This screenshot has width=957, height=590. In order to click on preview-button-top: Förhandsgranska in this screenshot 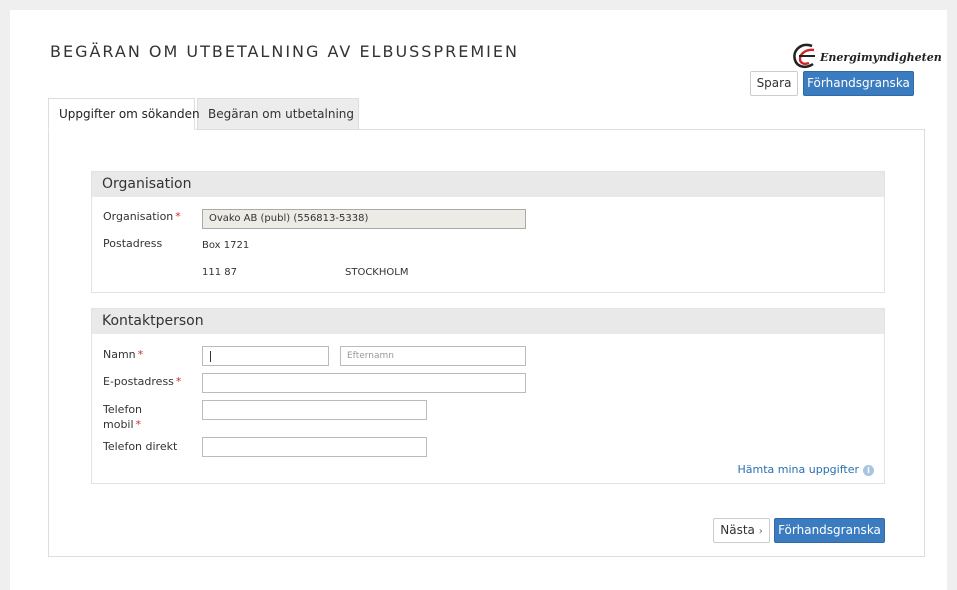, I will do `click(858, 83)`.